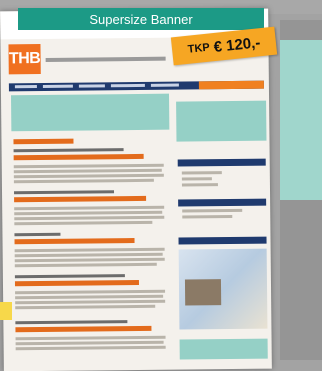  Describe the element at coordinates (6, 311) in the screenshot. I see `decorative-corner-shape` at that location.